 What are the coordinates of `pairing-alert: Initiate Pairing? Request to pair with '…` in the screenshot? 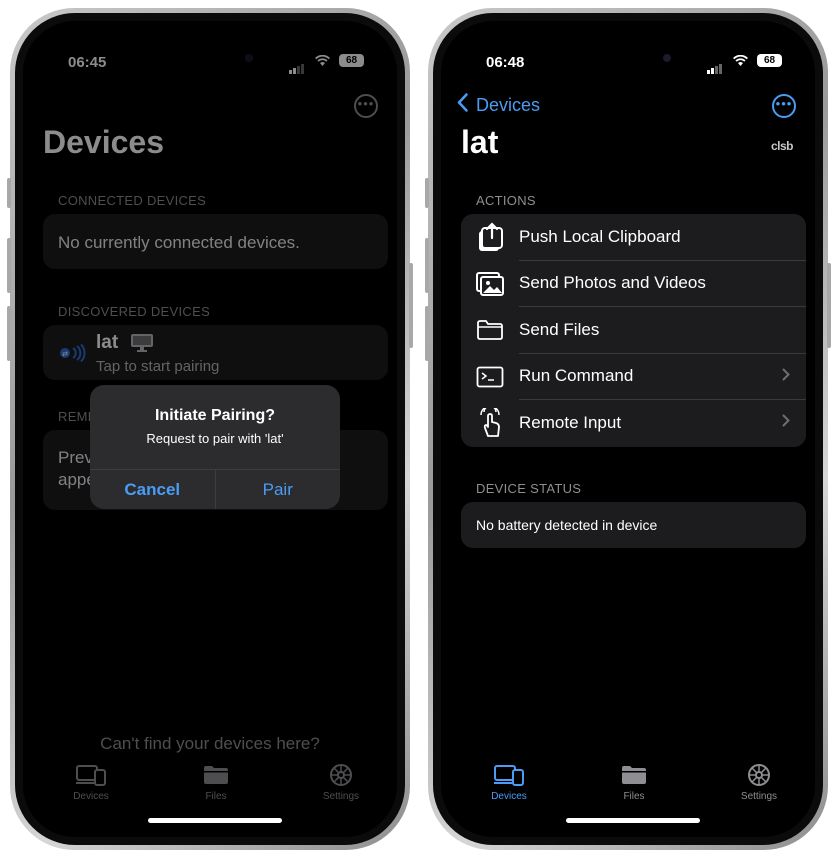 It's located at (215, 447).